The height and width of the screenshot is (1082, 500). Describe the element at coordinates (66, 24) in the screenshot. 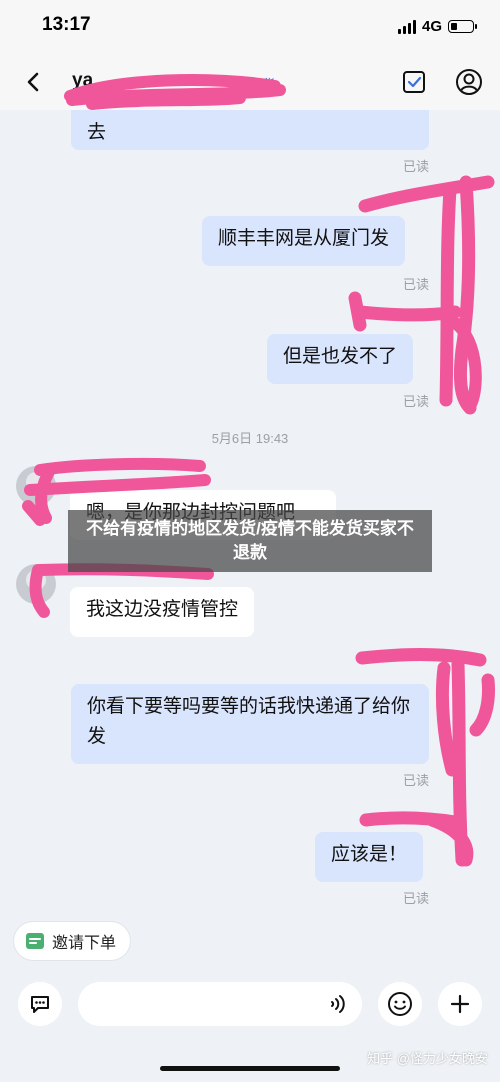

I see `status-time: 13:17` at that location.